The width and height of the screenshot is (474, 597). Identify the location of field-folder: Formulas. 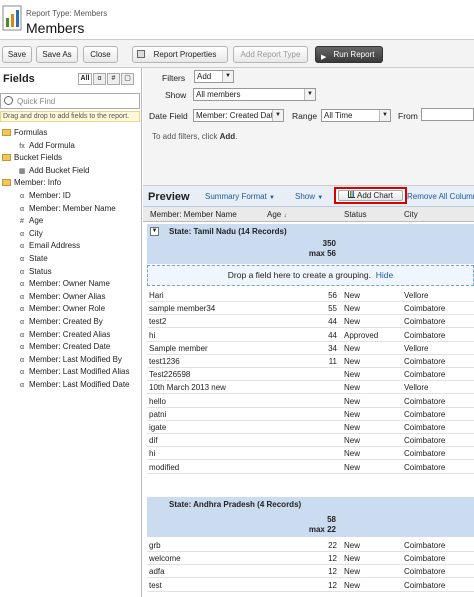
(24, 133).